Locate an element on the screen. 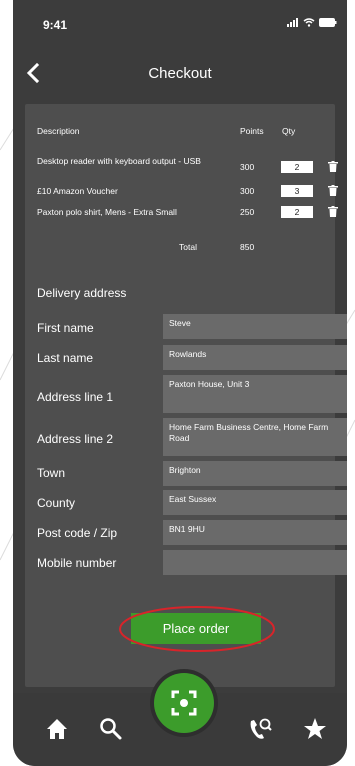  search-icon is located at coordinates (111, 729).